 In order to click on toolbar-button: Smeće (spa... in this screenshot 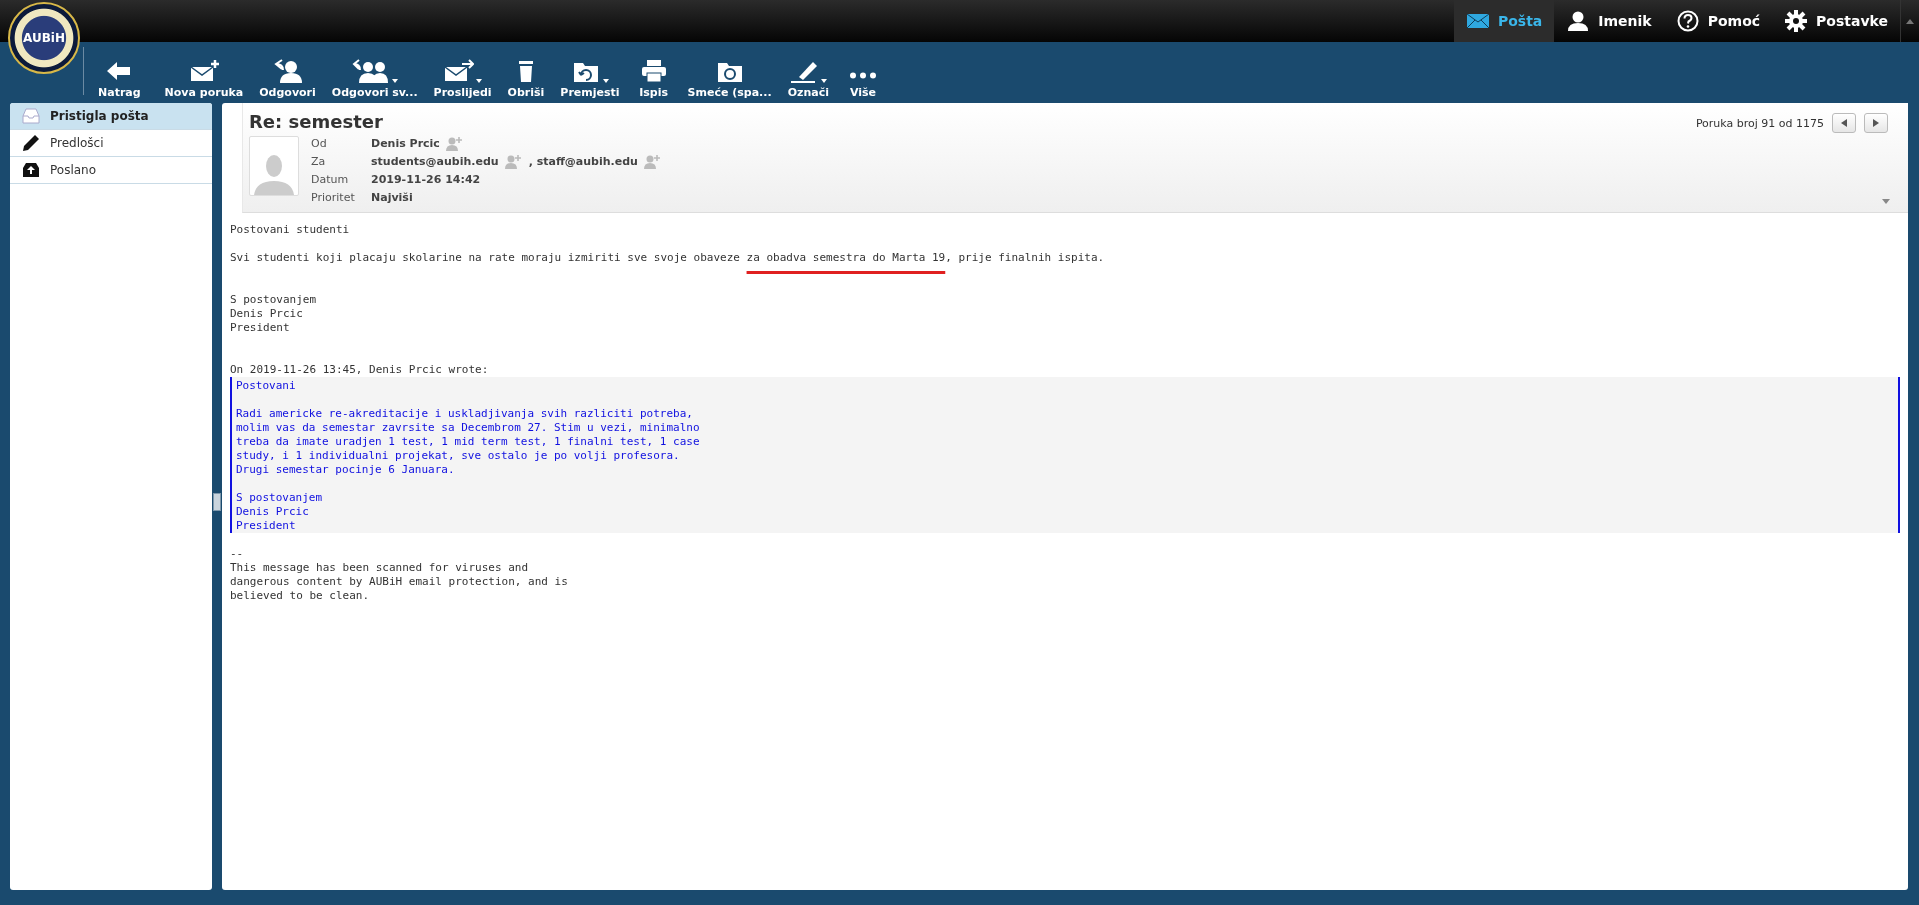, I will do `click(729, 78)`.